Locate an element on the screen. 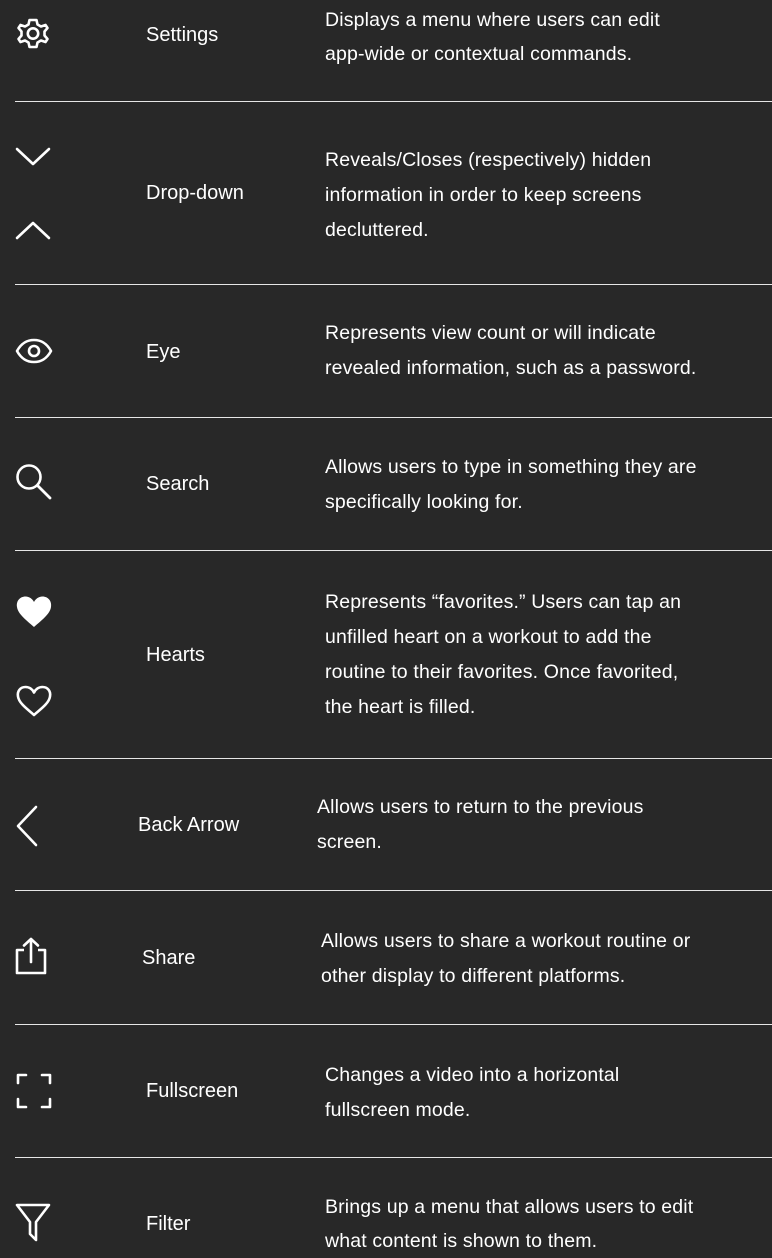 This screenshot has height=1258, width=772. row-description-line: Allows users to return to the previous is located at coordinates (480, 807).